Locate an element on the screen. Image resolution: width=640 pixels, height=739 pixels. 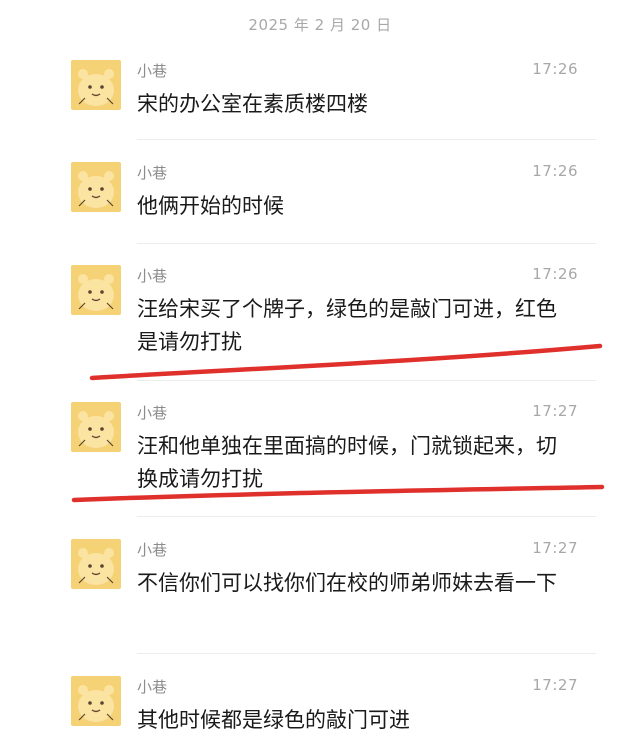
message-text: 他俩开始的时候 is located at coordinates (210, 206).